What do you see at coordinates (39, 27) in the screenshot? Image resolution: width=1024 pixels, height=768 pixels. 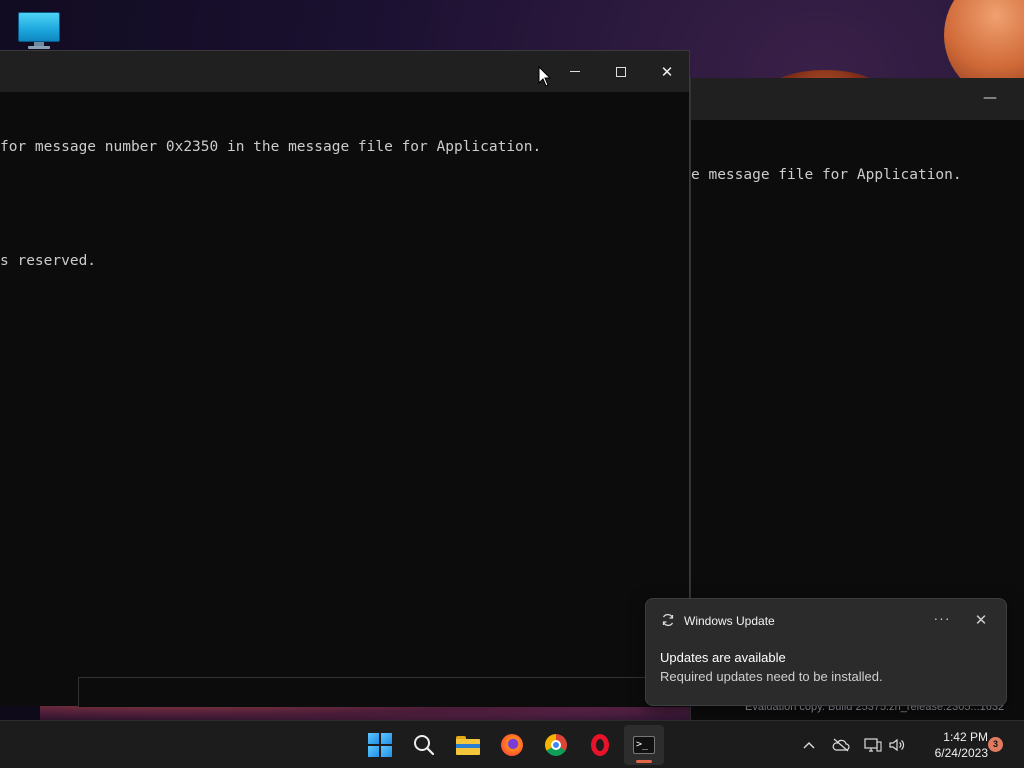 I see `monitor-screen` at bounding box center [39, 27].